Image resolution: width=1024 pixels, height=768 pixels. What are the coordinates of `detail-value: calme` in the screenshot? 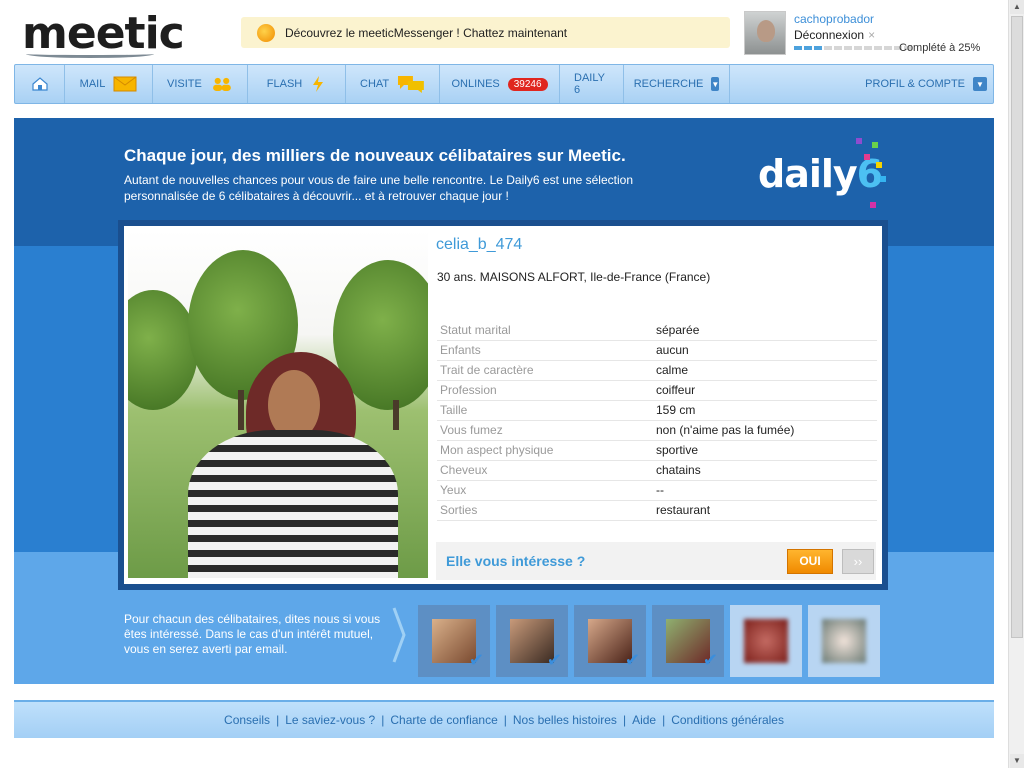 It's located at (765, 370).